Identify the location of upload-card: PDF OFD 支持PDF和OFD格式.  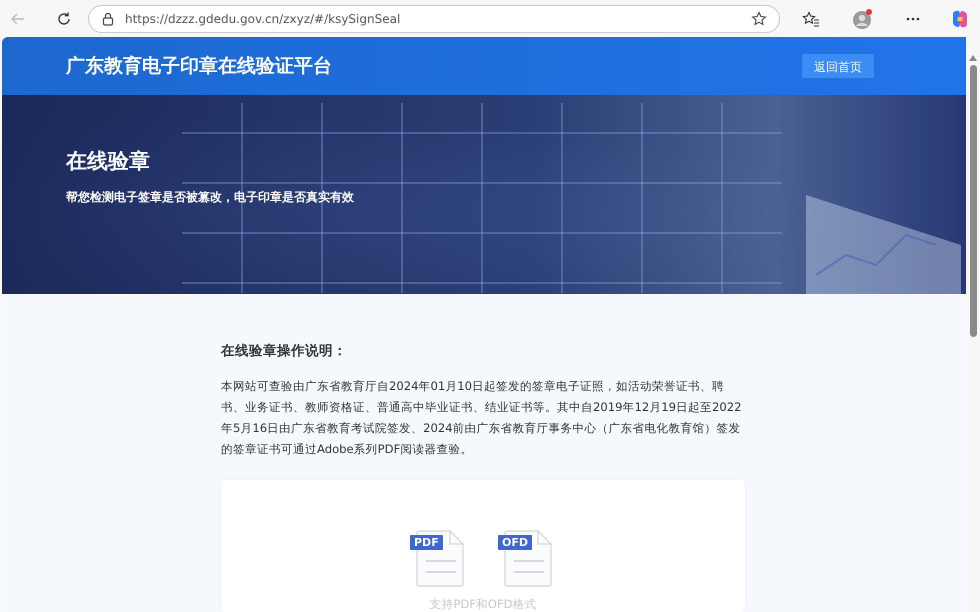
(483, 546).